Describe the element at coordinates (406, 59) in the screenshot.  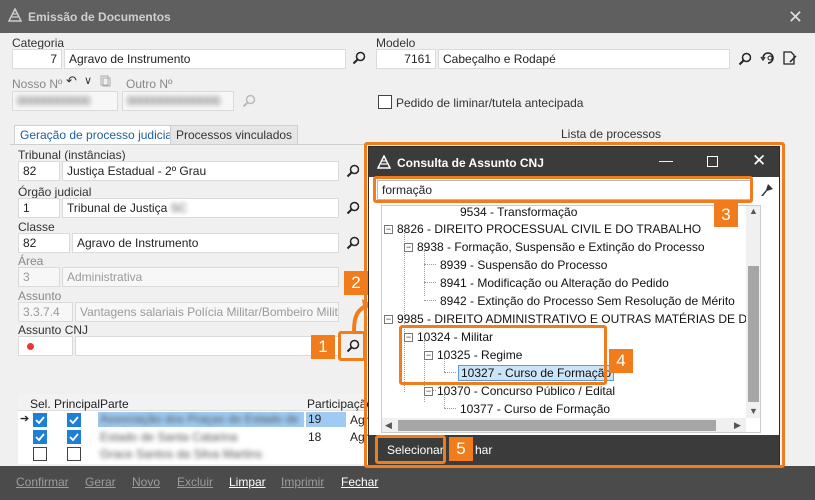
I see `modelo-code-field: 7161` at that location.